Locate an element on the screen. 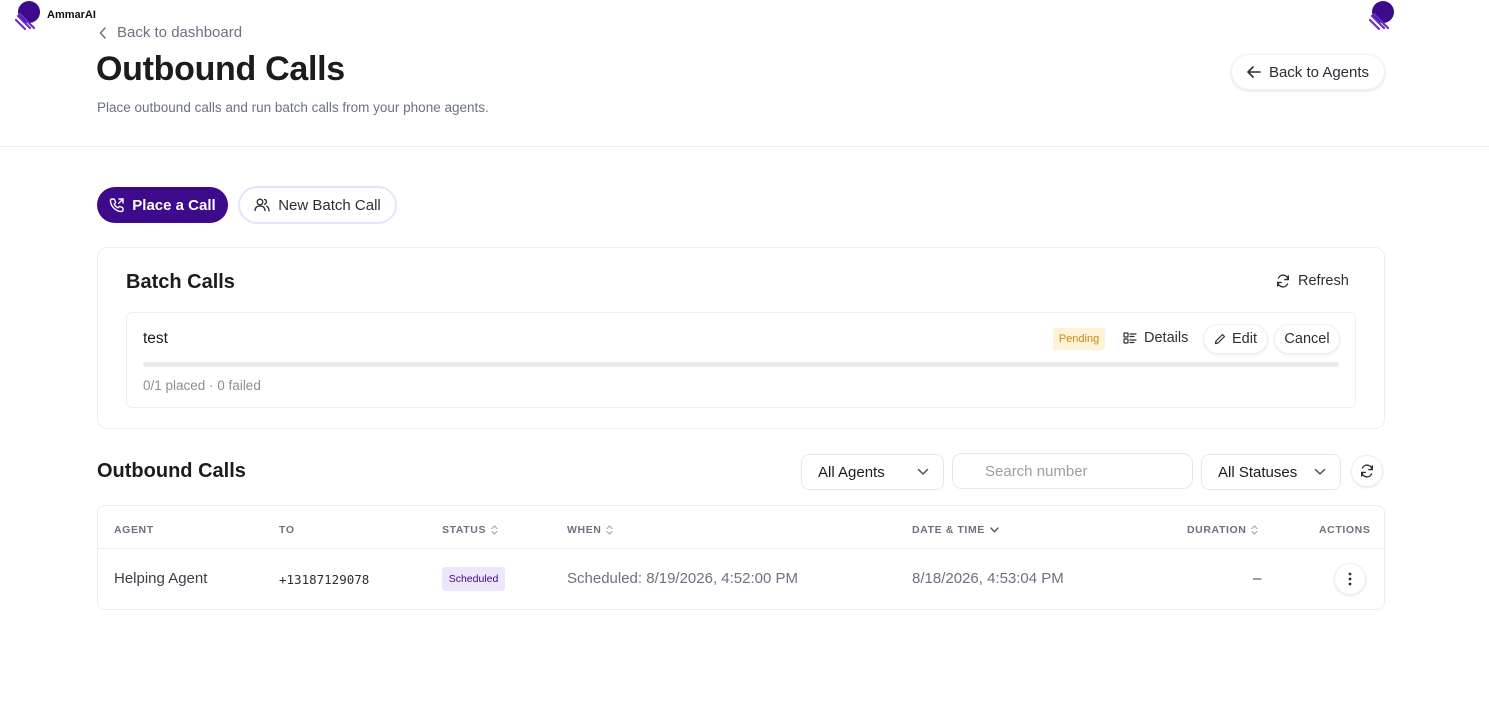 This screenshot has height=721, width=1489. status-filter-value: All Statuses is located at coordinates (1258, 472).